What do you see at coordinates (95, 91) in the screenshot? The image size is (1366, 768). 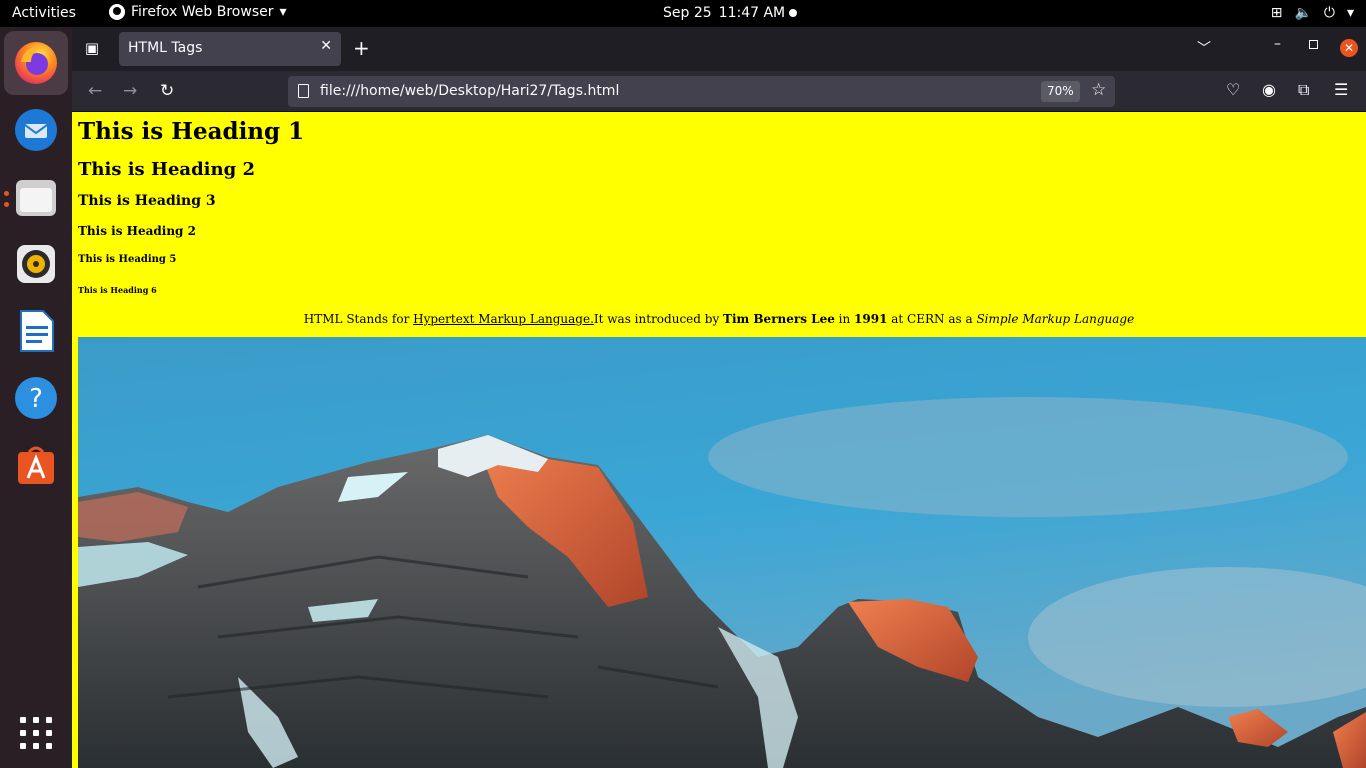 I see `back-arrow-icon: ←` at bounding box center [95, 91].